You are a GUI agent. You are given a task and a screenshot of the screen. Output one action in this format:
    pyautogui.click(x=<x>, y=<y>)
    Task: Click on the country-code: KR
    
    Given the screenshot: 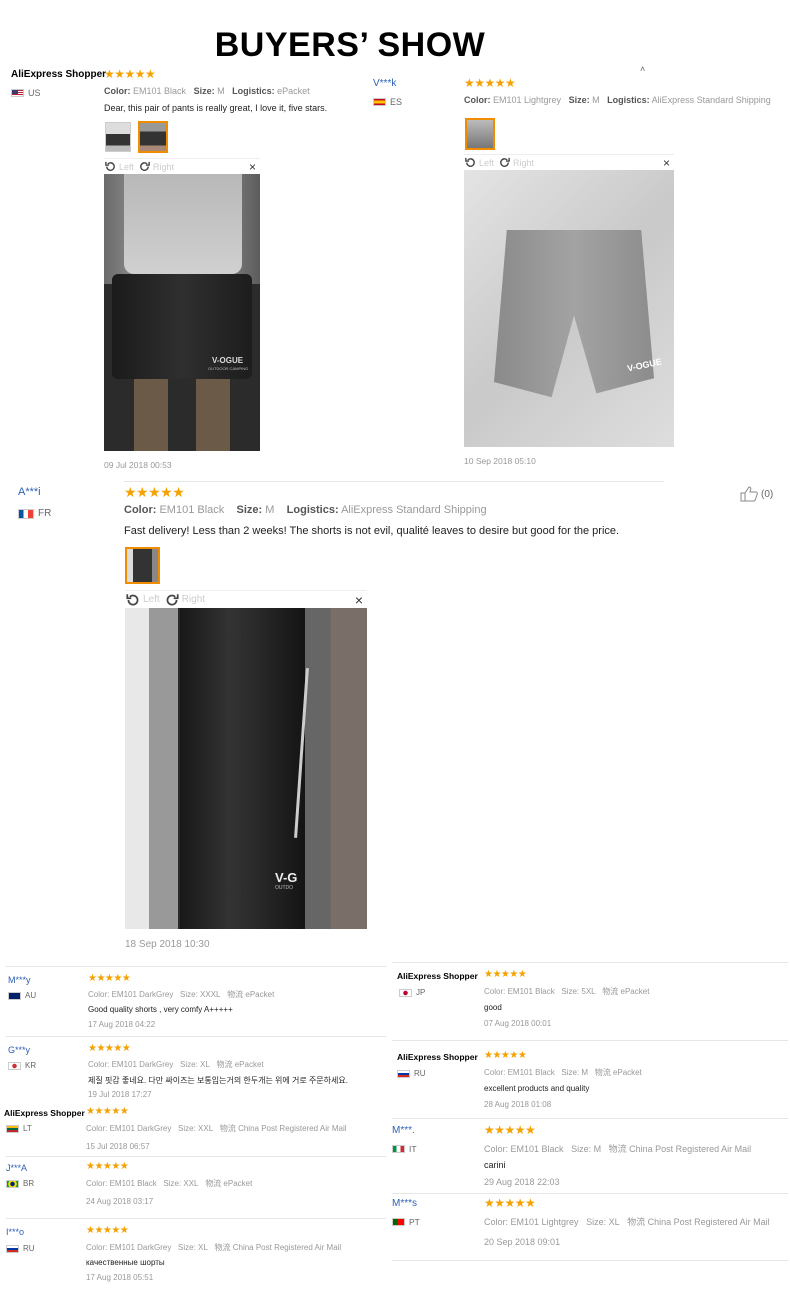 What is the action you would take?
    pyautogui.click(x=31, y=1065)
    